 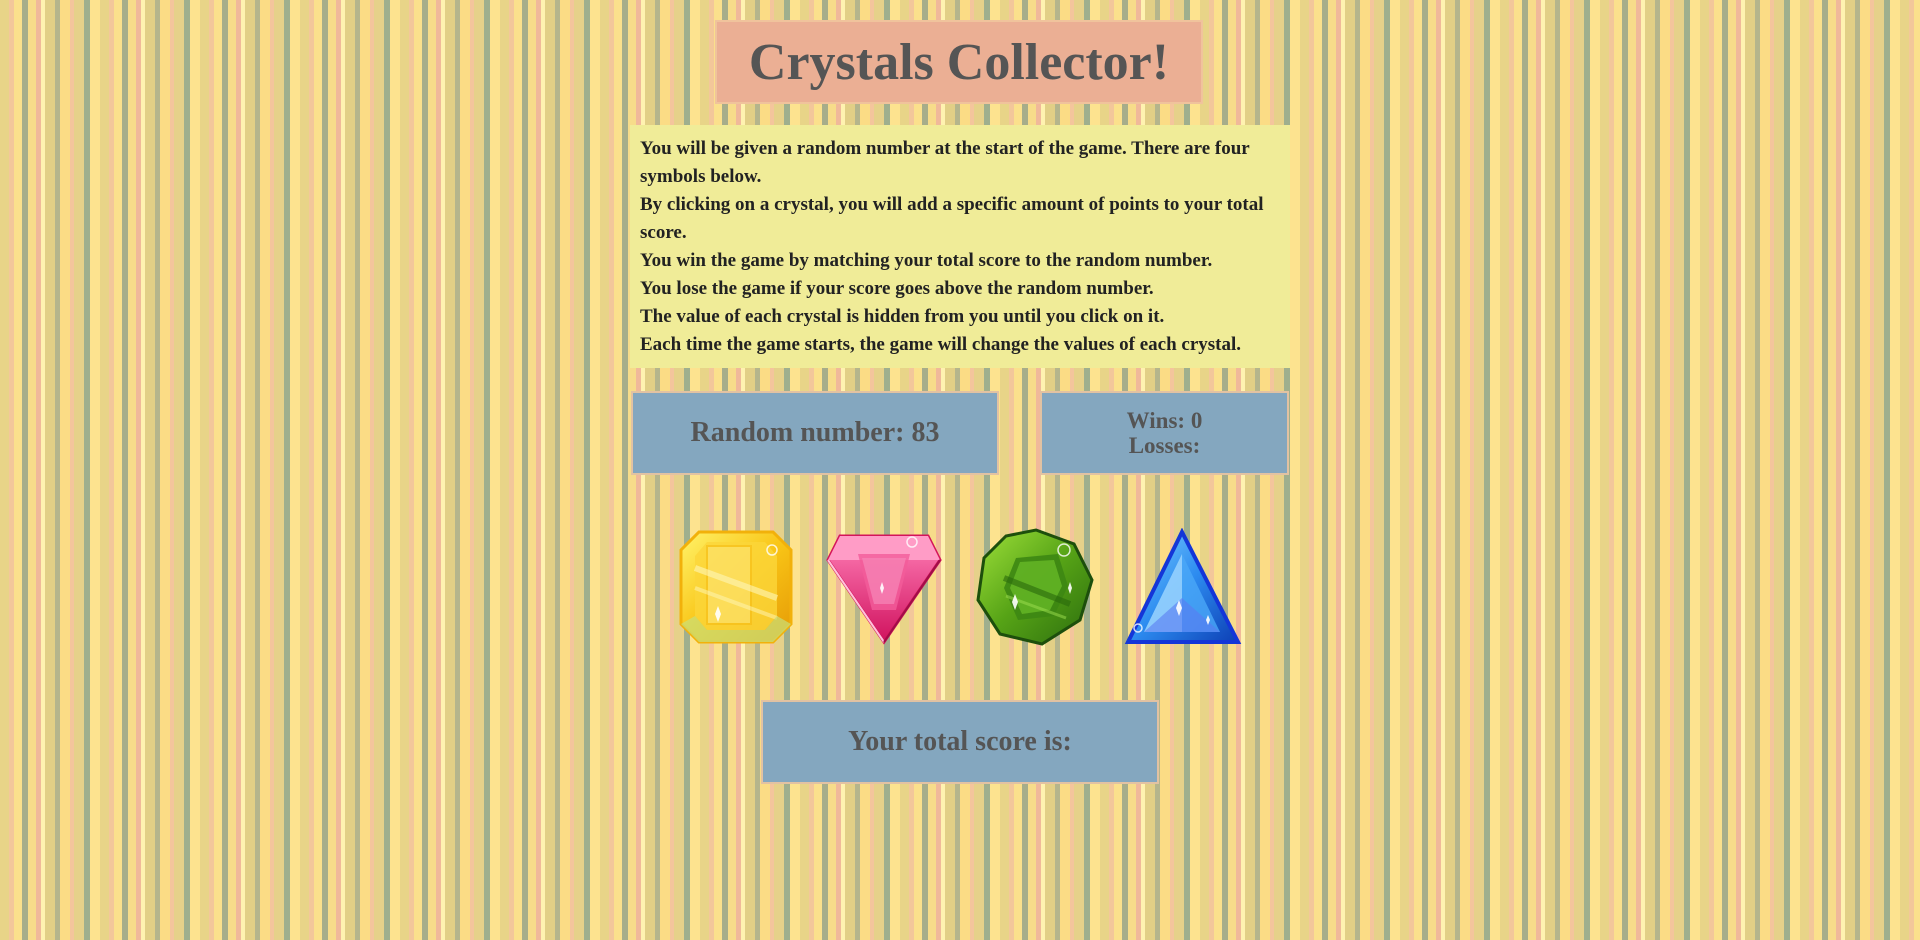 I want to click on title-banner: Crystals Collector!, so click(x=959, y=62).